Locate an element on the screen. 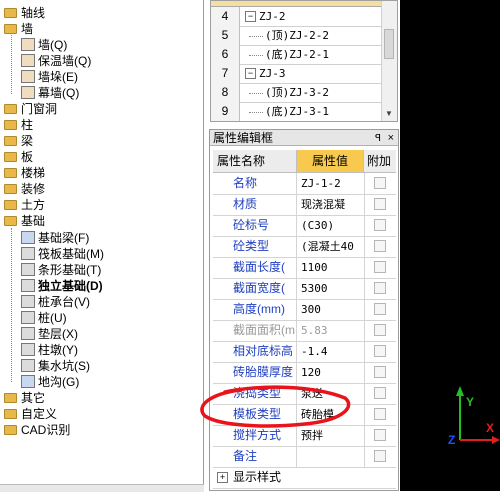 The width and height of the screenshot is (500, 494). tree-item-label: 门窗洞 is located at coordinates (39, 109).